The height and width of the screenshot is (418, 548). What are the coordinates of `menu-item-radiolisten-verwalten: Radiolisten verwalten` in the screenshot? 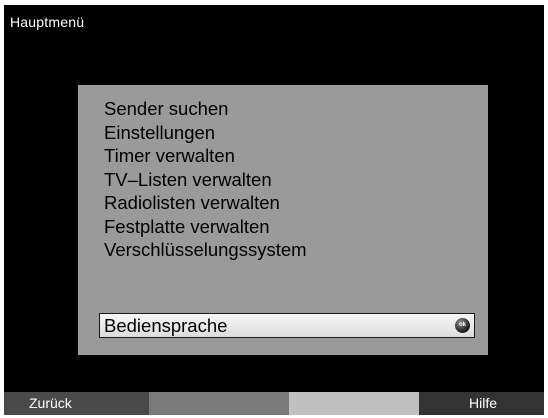 It's located at (205, 203).